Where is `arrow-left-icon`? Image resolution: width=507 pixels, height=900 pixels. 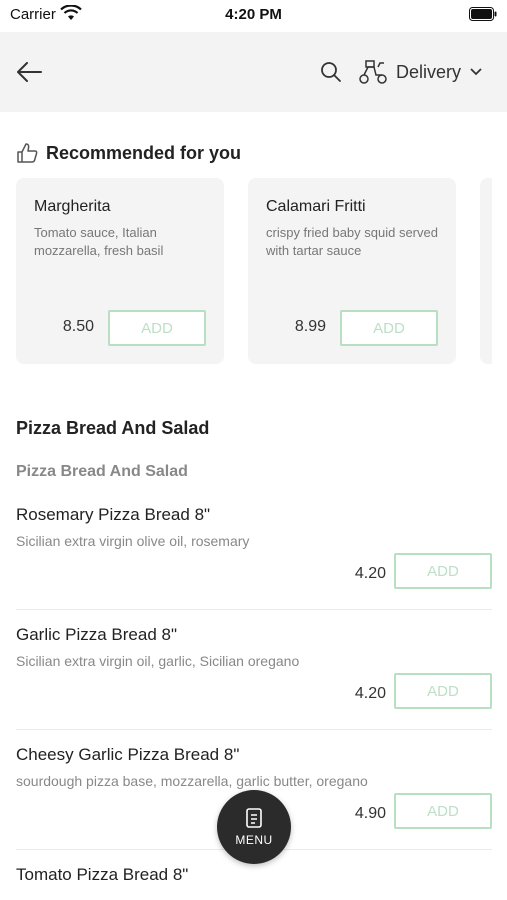
arrow-left-icon is located at coordinates (29, 72).